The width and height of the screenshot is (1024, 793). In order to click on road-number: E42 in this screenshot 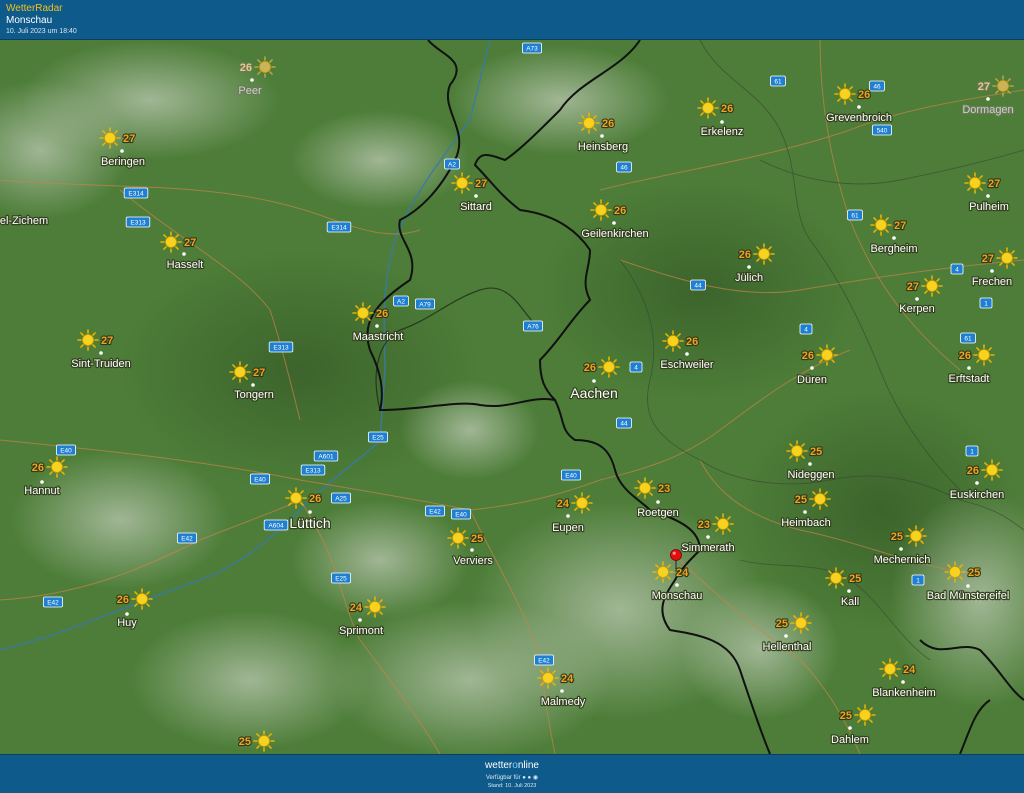, I will do `click(187, 538)`.